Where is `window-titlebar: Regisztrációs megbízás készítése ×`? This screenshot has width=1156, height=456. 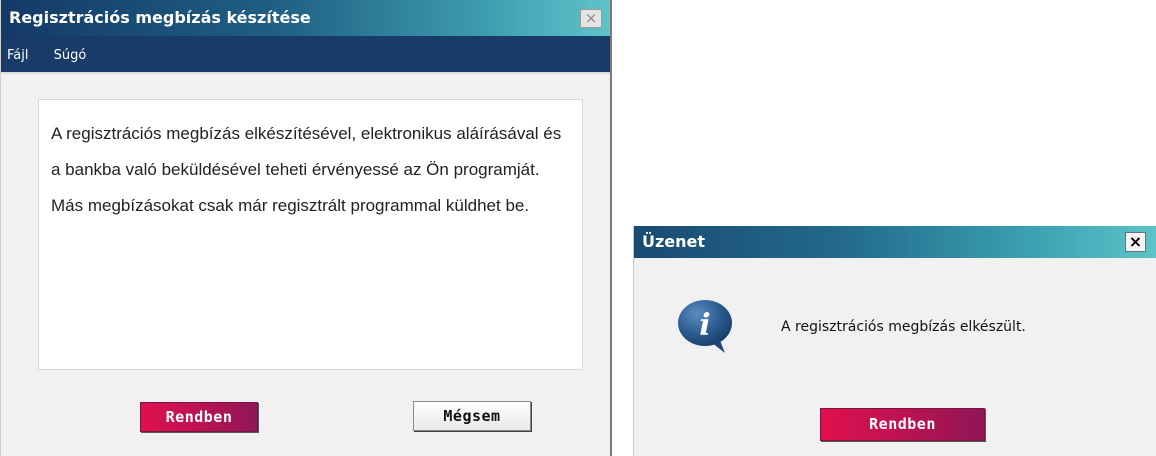 window-titlebar: Regisztrációs megbízás készítése × is located at coordinates (305, 18).